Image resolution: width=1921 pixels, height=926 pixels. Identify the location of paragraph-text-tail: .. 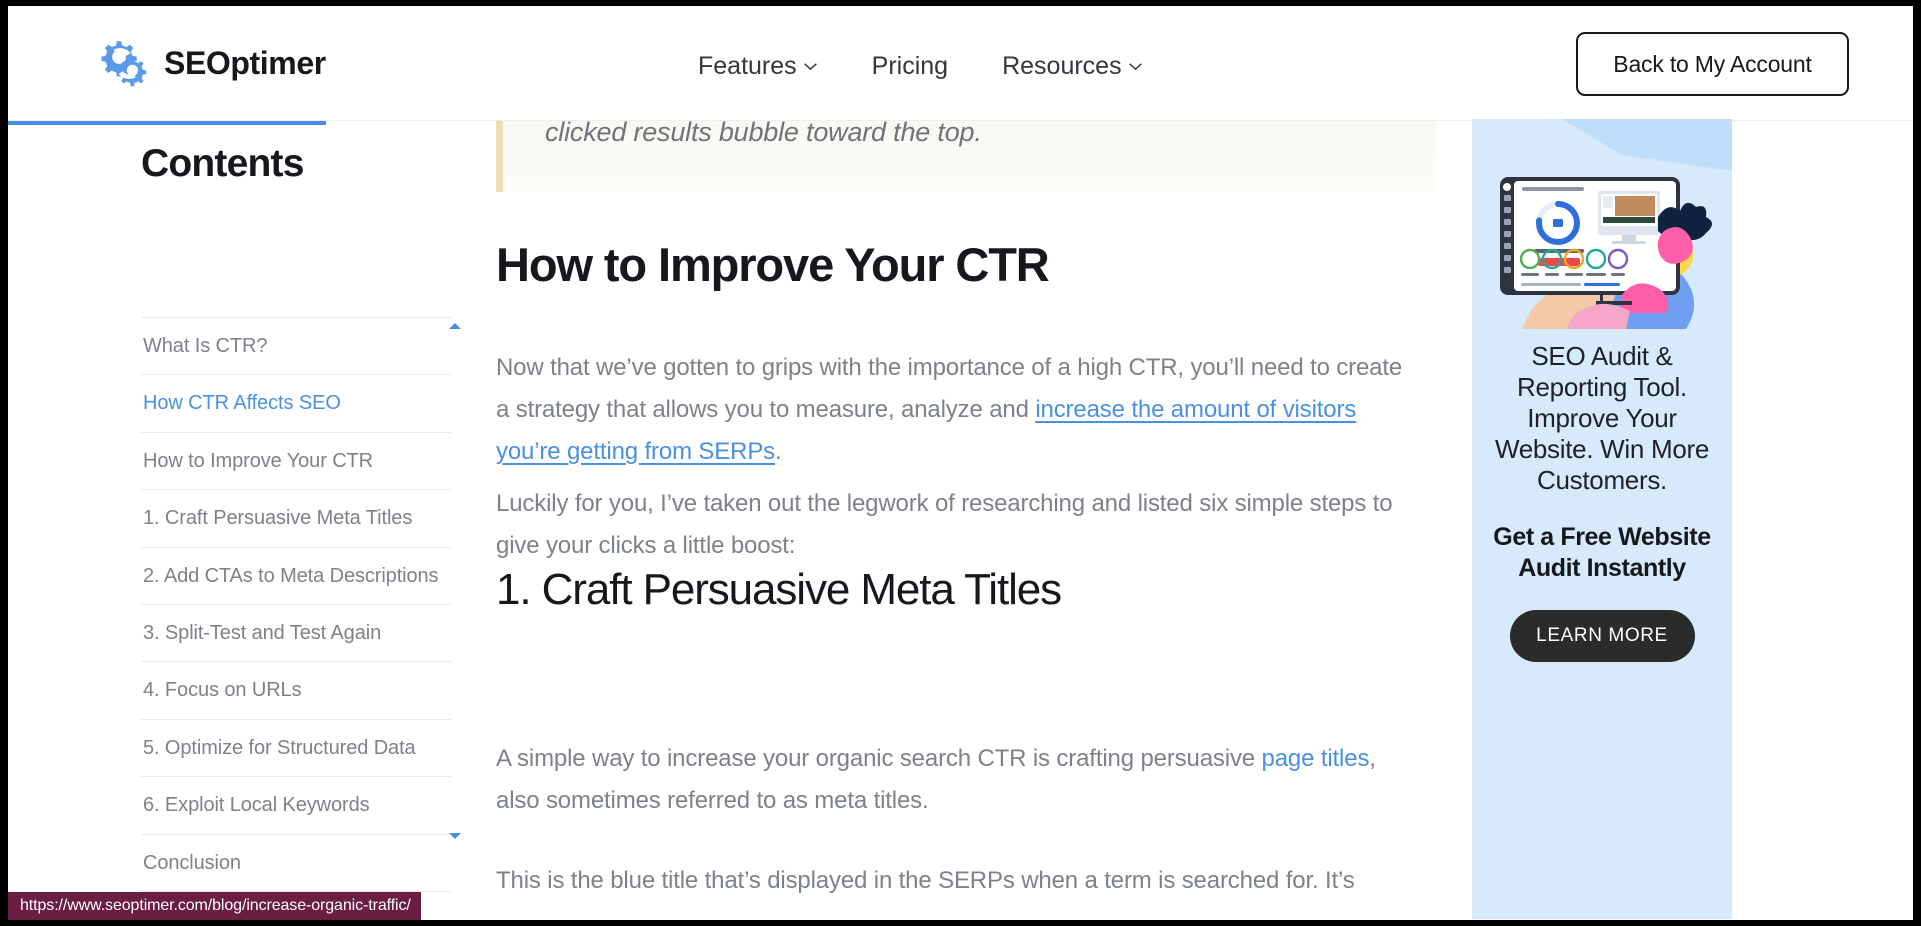
(778, 451).